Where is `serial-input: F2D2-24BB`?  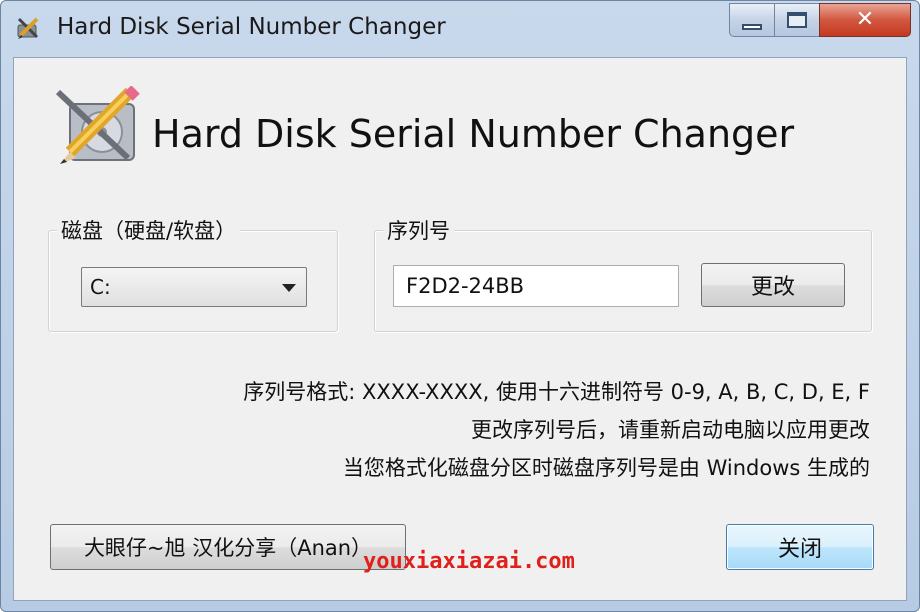 serial-input: F2D2-24BB is located at coordinates (536, 286).